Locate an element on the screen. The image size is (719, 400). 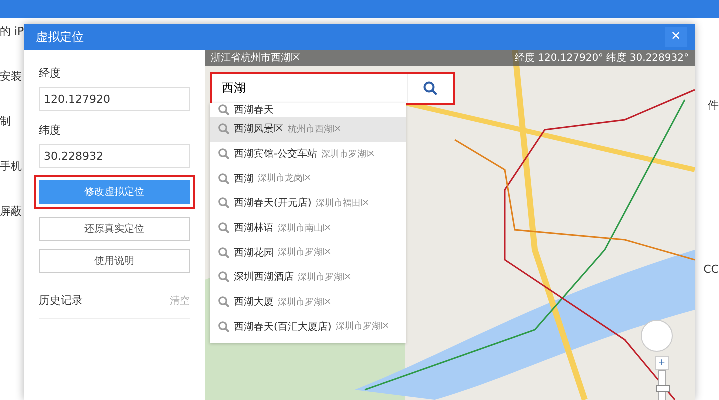
suggestion-item: 西湖春天(开元店) 深圳市福田区 is located at coordinates (308, 203).